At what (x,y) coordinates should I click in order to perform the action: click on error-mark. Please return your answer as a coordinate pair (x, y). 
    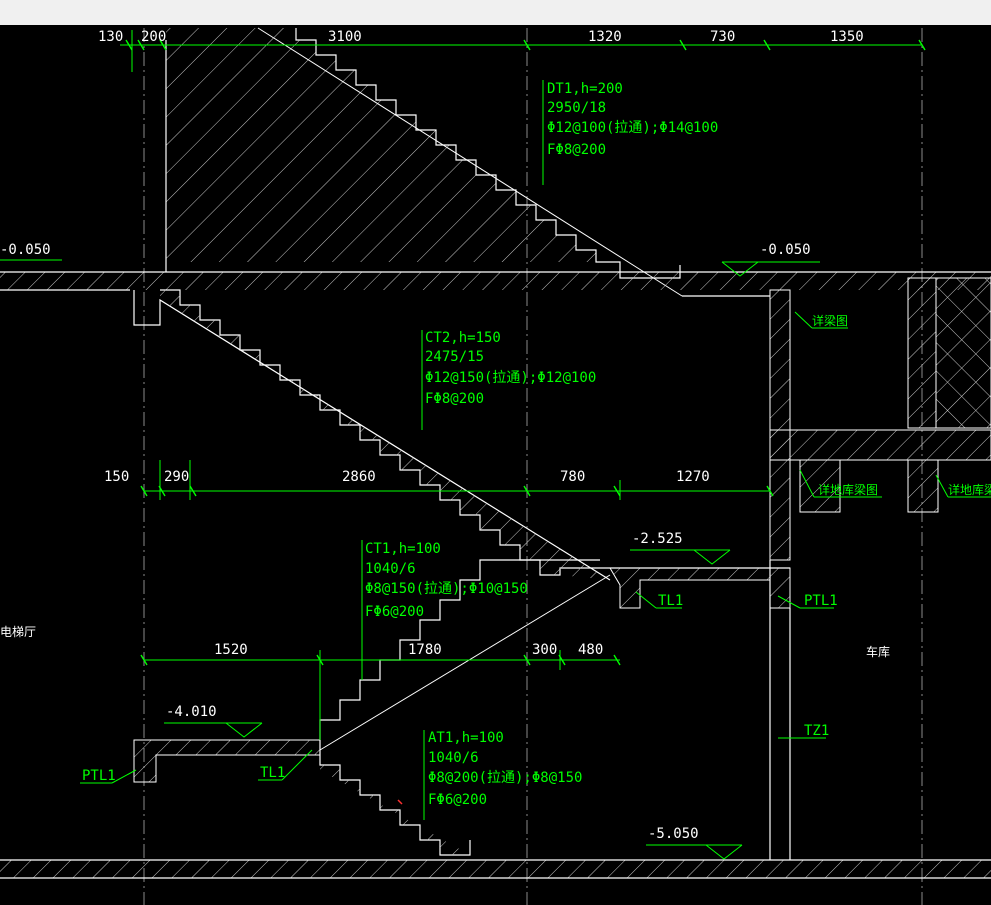
    Looking at the image, I should click on (400, 802).